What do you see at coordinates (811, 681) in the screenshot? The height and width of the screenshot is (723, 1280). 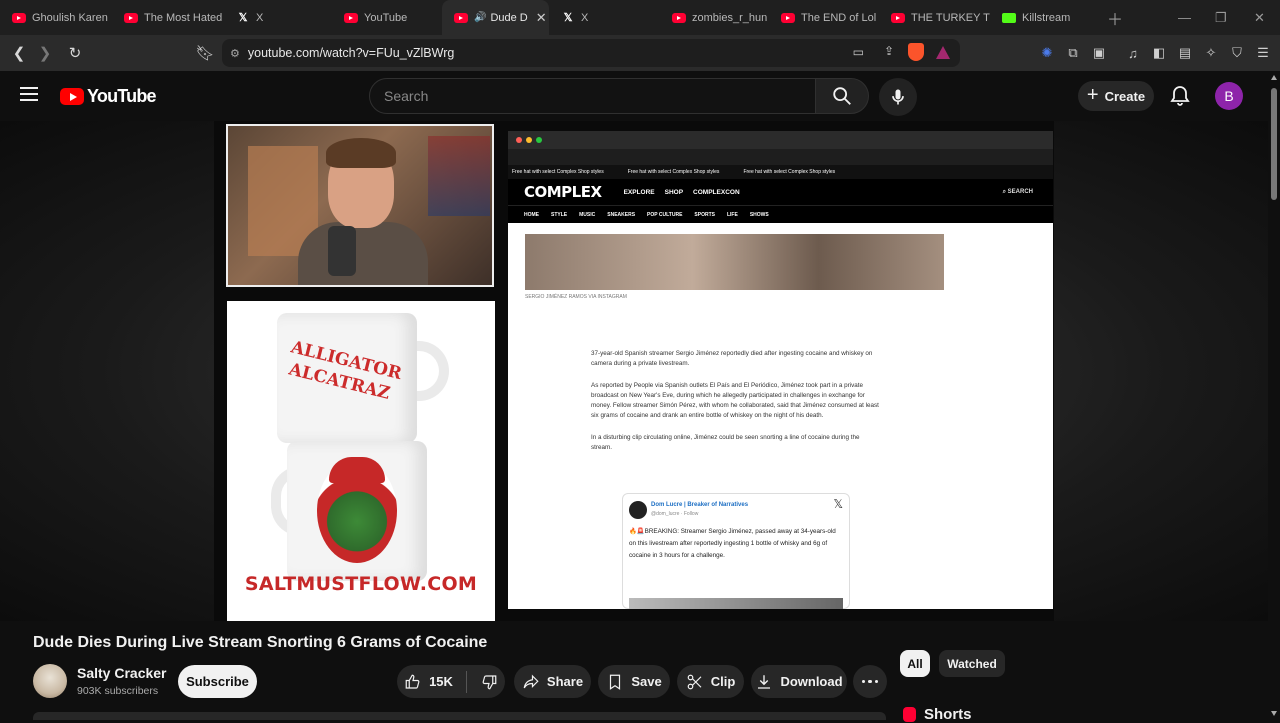 I see `download-label: Download` at bounding box center [811, 681].